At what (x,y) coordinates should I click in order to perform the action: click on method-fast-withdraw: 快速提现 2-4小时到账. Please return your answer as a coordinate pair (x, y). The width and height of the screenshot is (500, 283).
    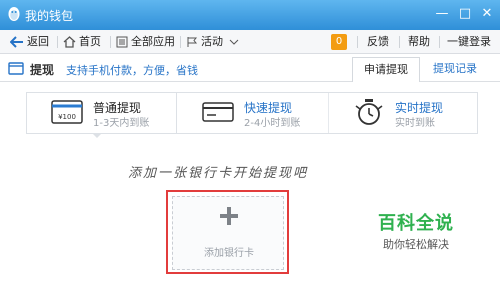
    Looking at the image, I should click on (253, 113).